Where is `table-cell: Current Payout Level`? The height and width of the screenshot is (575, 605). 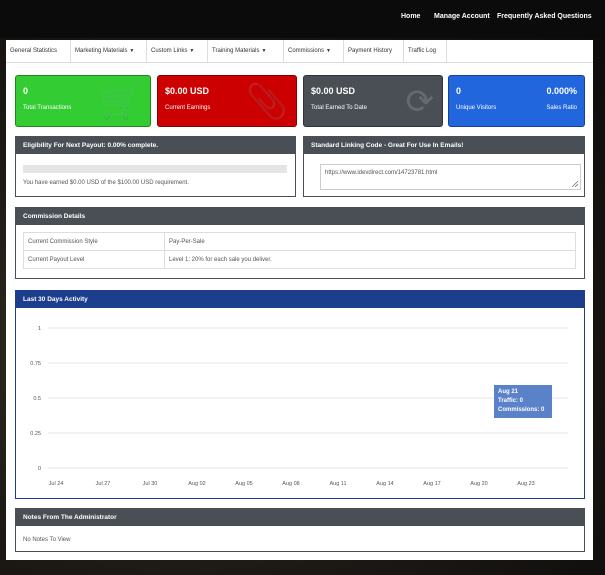
table-cell: Current Payout Level is located at coordinates (94, 259).